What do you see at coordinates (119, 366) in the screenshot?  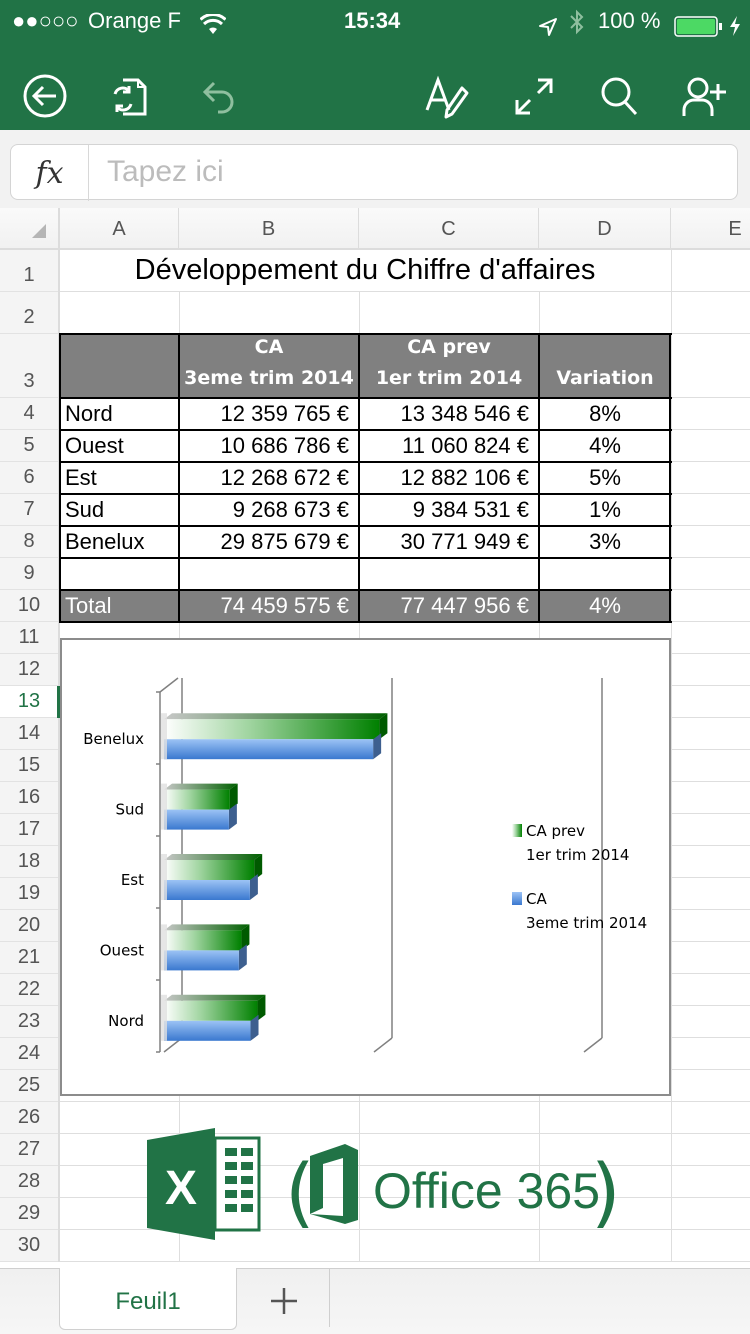 I see `table-header-cell` at bounding box center [119, 366].